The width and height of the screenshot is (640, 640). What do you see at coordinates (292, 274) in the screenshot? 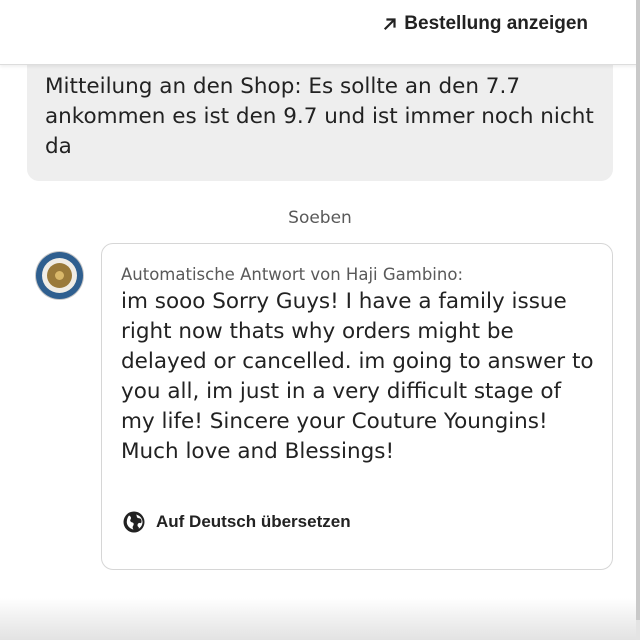
I see `auto-reply-header: Automatische Antwort von Haji Gambino:` at bounding box center [292, 274].